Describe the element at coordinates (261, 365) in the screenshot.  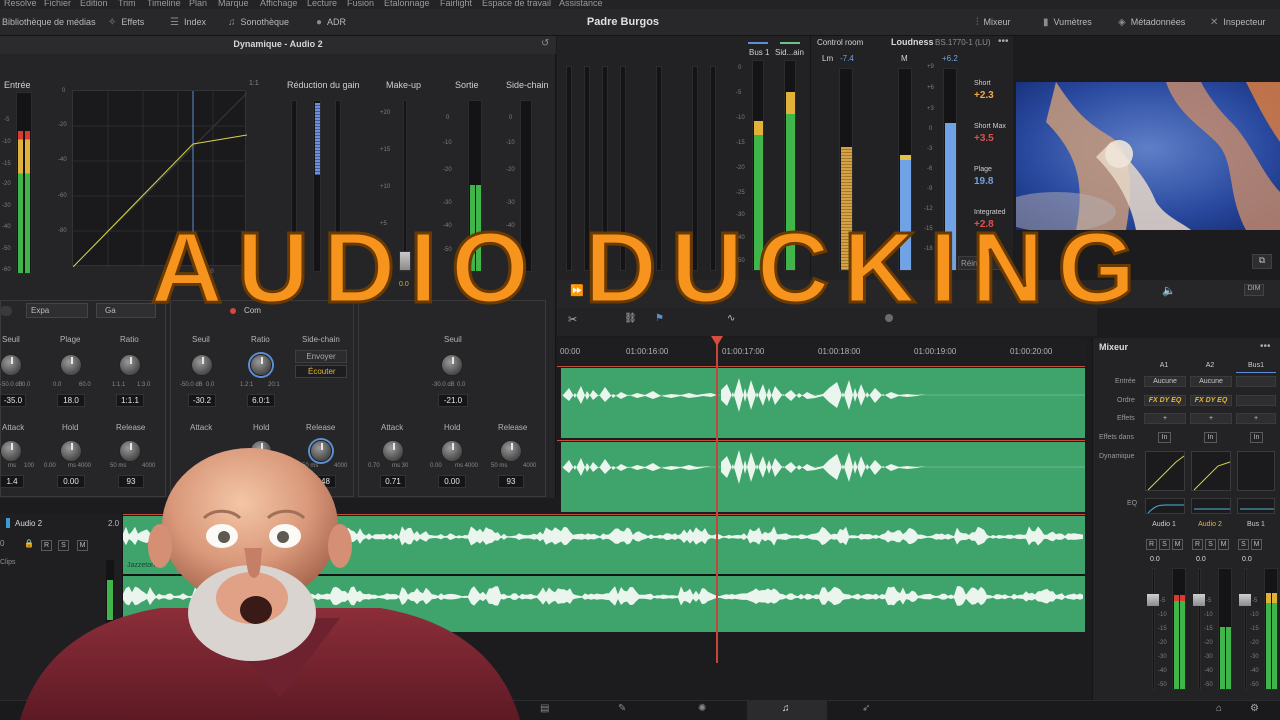
I see `compressor-ratio-knob` at that location.